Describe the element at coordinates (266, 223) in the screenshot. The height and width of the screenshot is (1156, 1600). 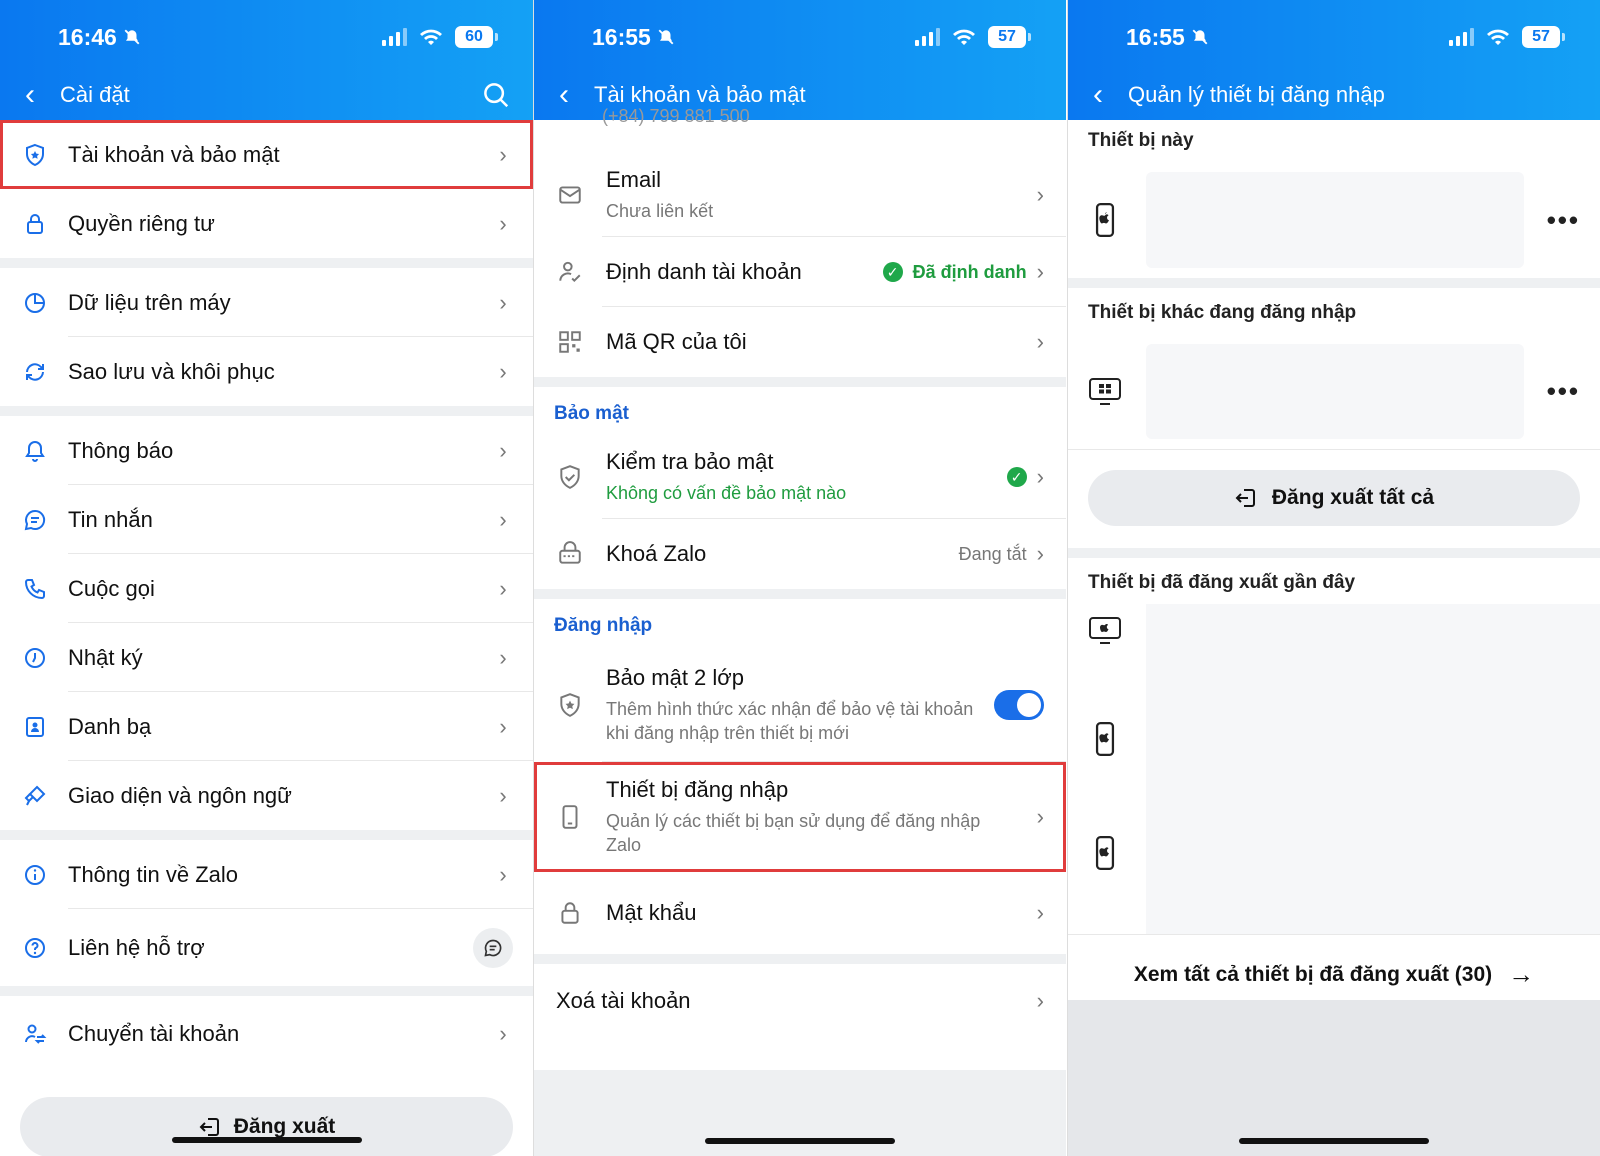
I see `settings-item-privacy: Quyền riêng tư ›` at that location.